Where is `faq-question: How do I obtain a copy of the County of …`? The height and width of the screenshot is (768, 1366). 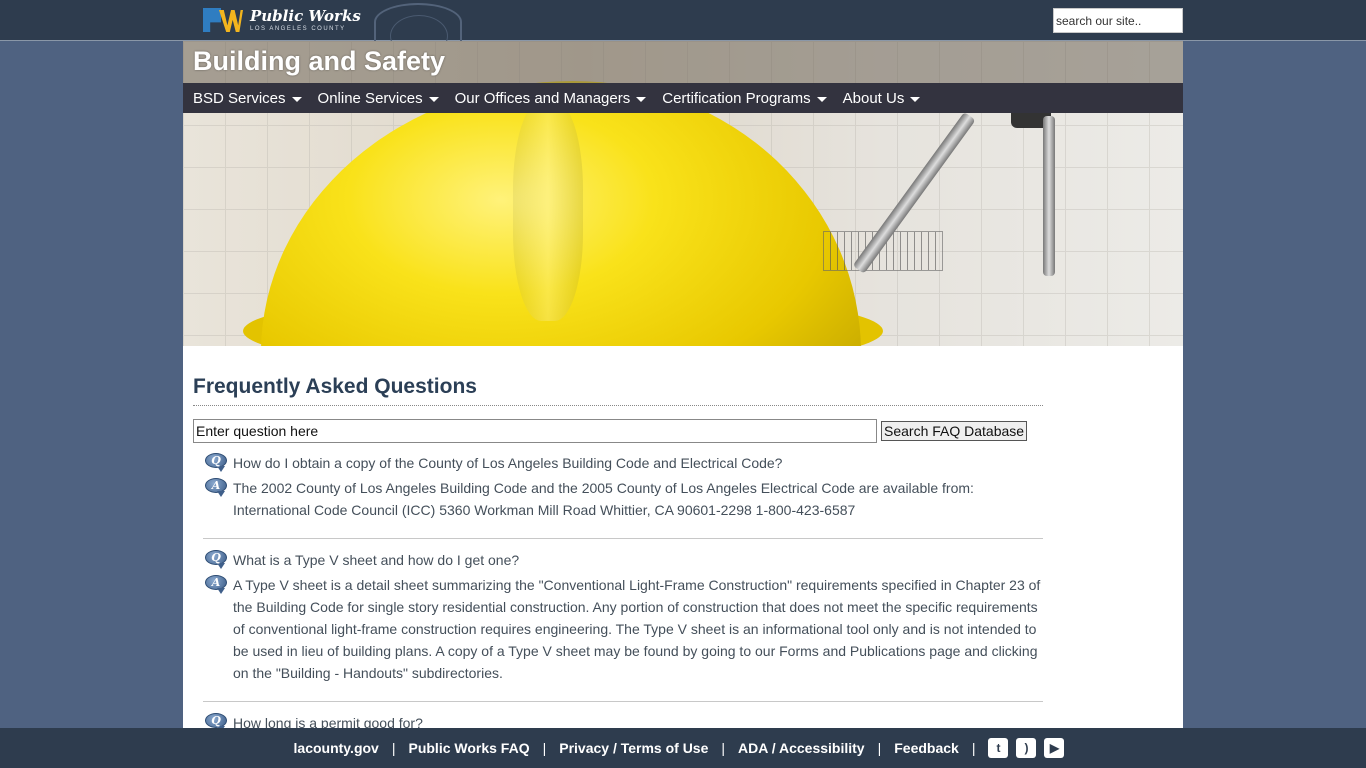 faq-question: How do I obtain a copy of the County of … is located at coordinates (508, 463).